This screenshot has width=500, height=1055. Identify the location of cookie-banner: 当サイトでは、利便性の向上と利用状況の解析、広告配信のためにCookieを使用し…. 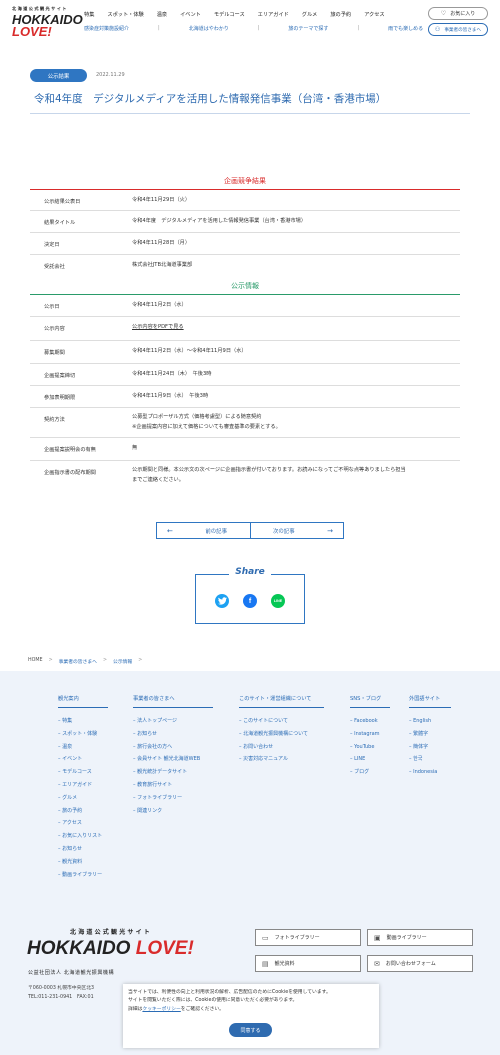
(251, 1016).